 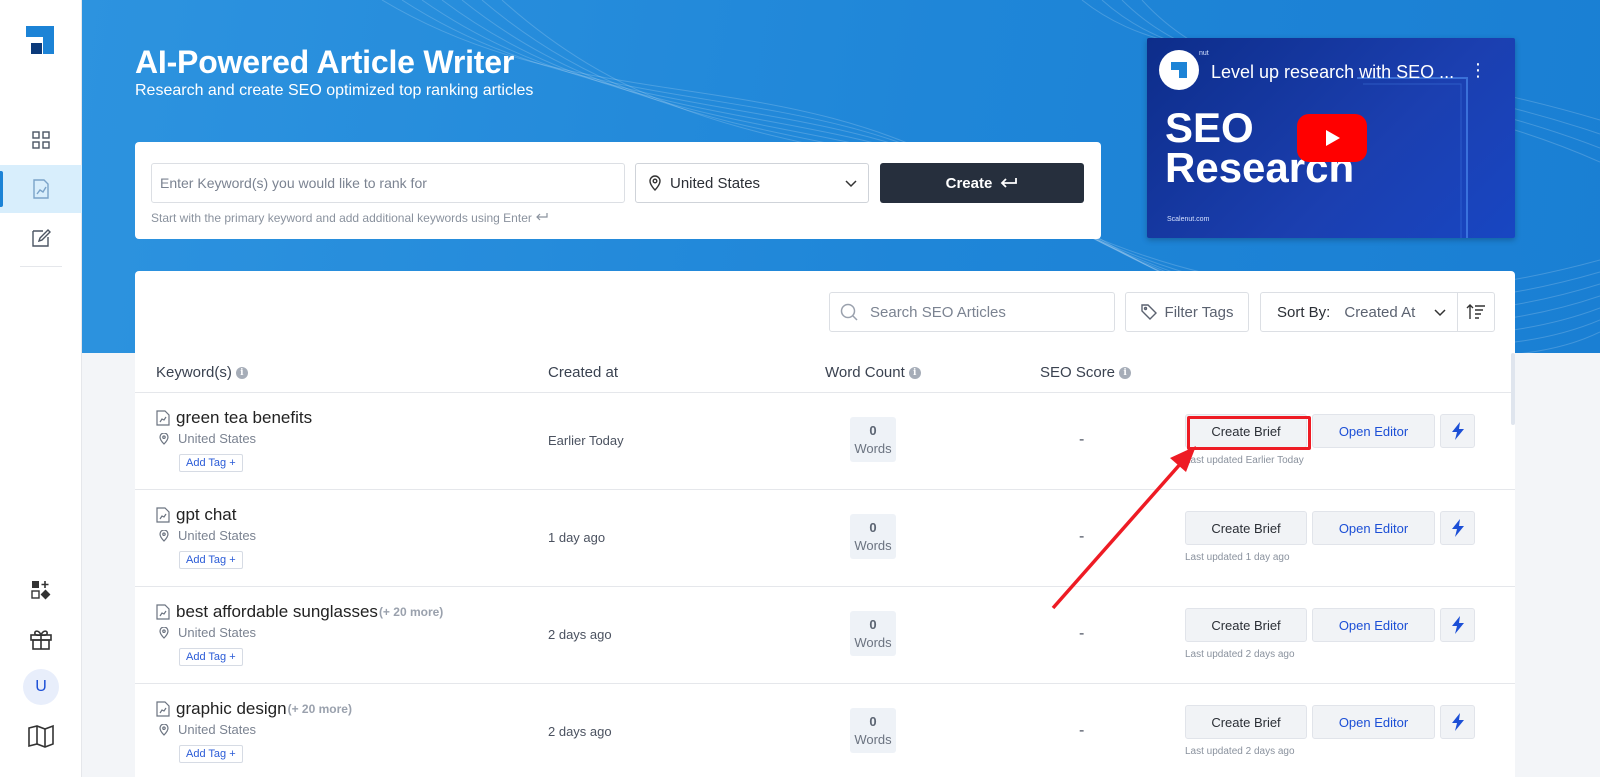 I want to click on search-input, so click(x=980, y=312).